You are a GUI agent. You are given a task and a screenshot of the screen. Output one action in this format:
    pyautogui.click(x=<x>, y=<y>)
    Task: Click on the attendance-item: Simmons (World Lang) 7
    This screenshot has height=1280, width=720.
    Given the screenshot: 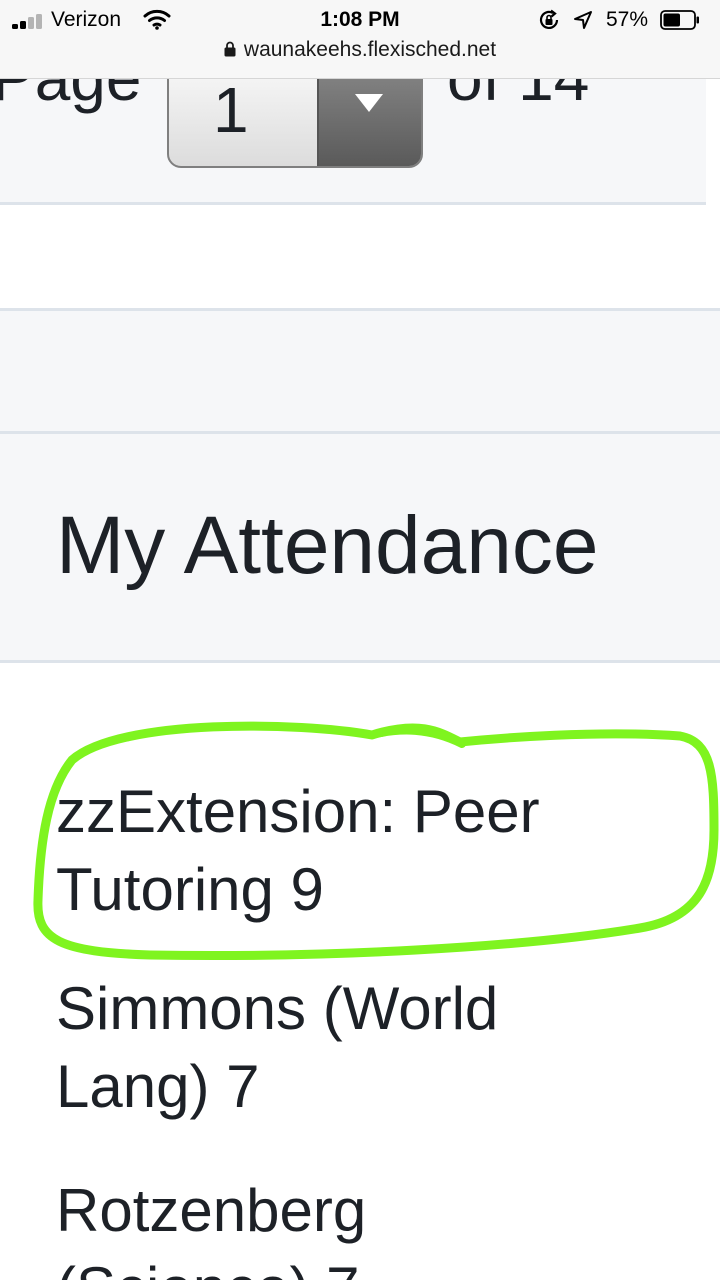 What is the action you would take?
    pyautogui.click(x=376, y=1048)
    